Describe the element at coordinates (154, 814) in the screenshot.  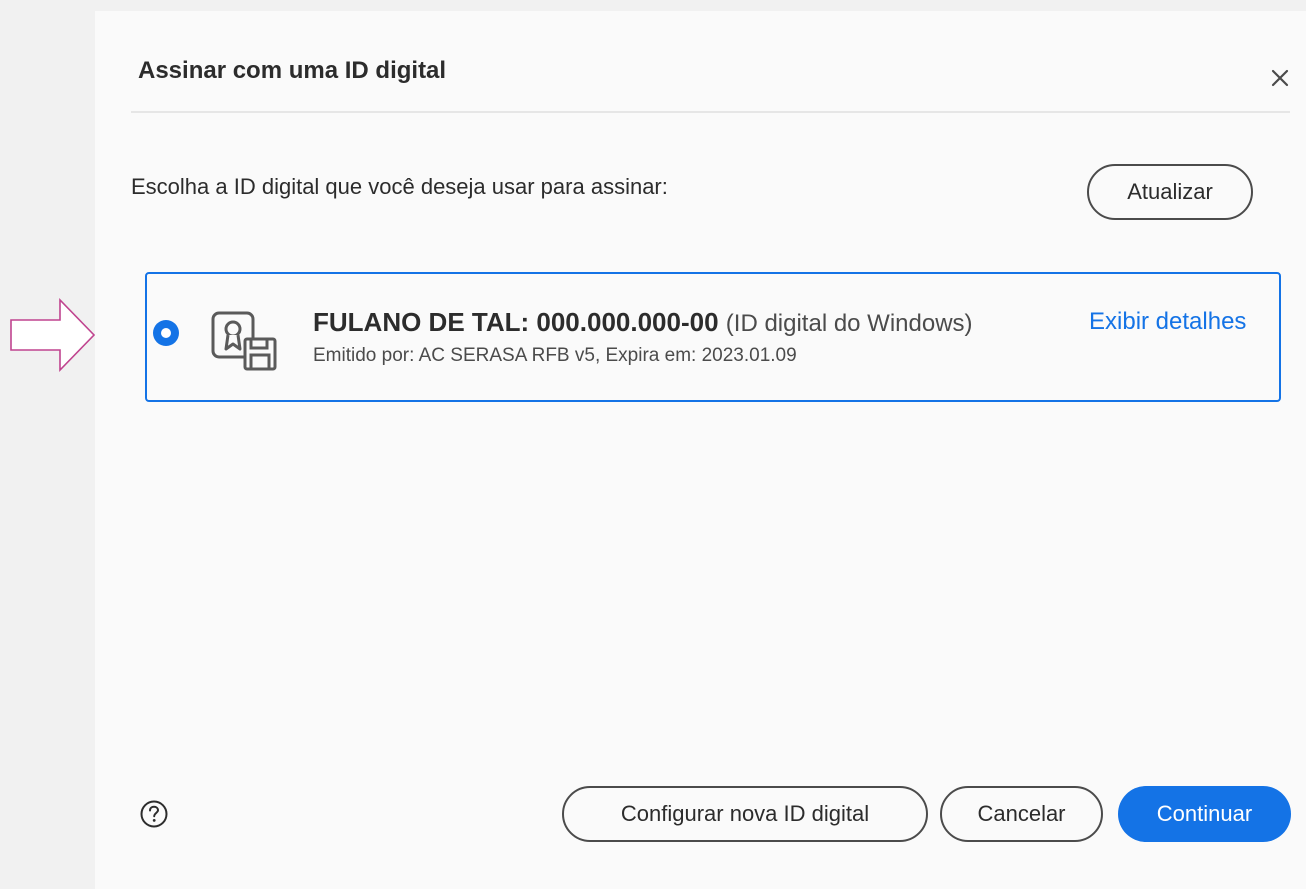
I see `help-icon` at that location.